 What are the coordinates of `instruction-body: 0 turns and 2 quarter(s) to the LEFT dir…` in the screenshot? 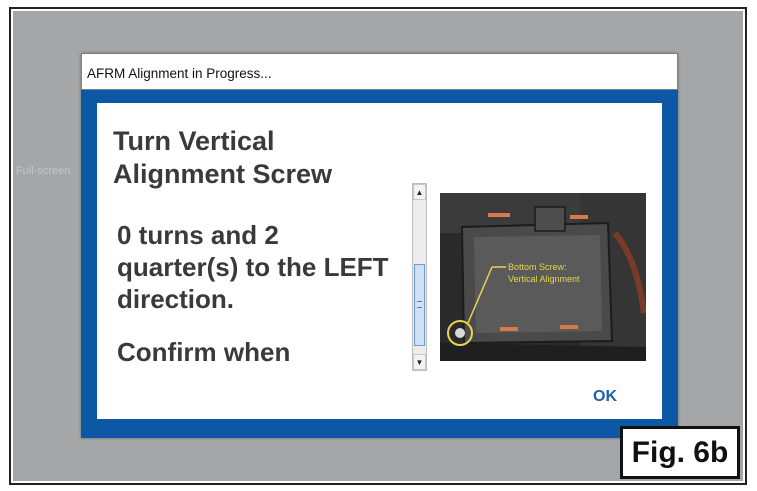 It's located at (262, 296).